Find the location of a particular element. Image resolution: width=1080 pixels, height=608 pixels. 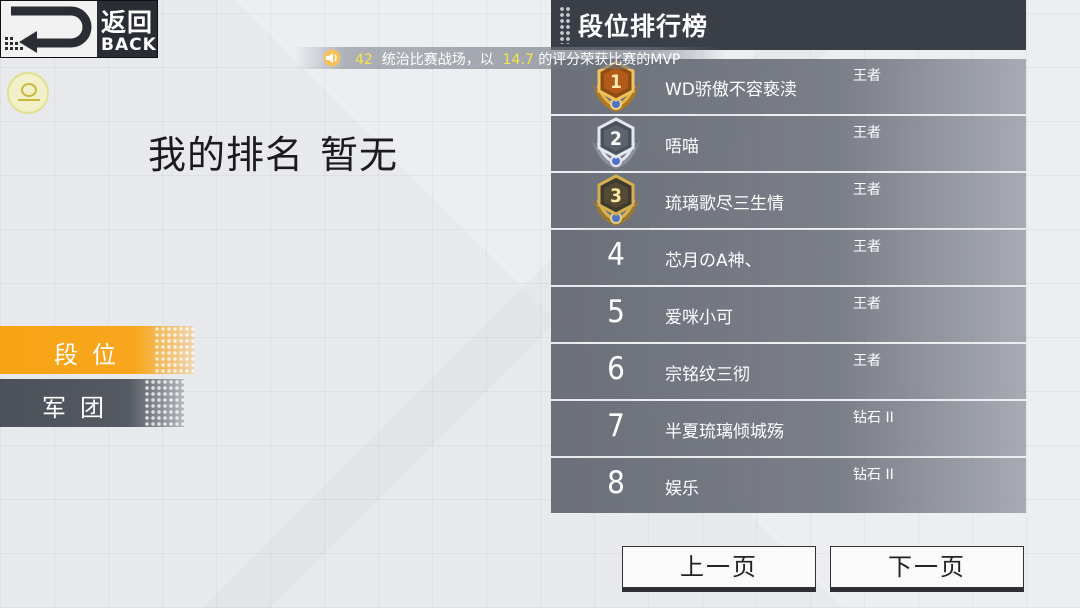

rank-number: 7 is located at coordinates (616, 426).